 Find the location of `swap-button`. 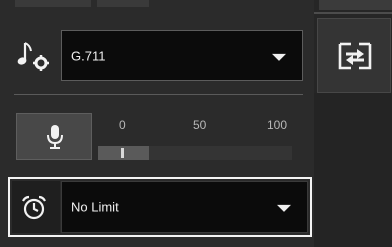

swap-button is located at coordinates (354, 55).